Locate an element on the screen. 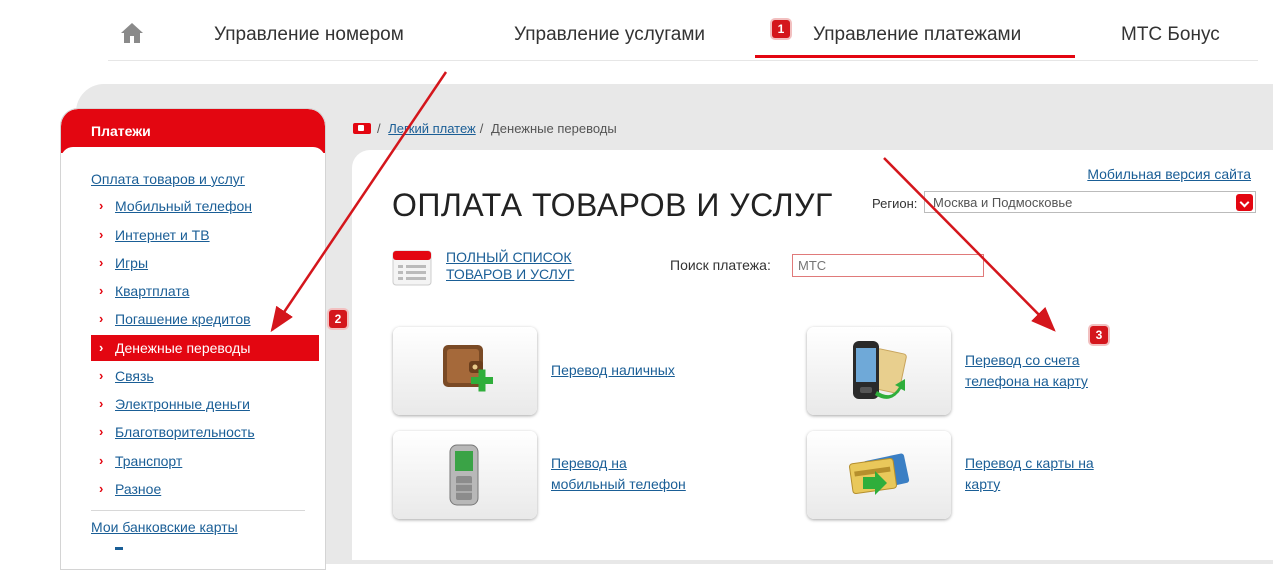 This screenshot has height=570, width=1273. home-icon is located at coordinates (132, 33).